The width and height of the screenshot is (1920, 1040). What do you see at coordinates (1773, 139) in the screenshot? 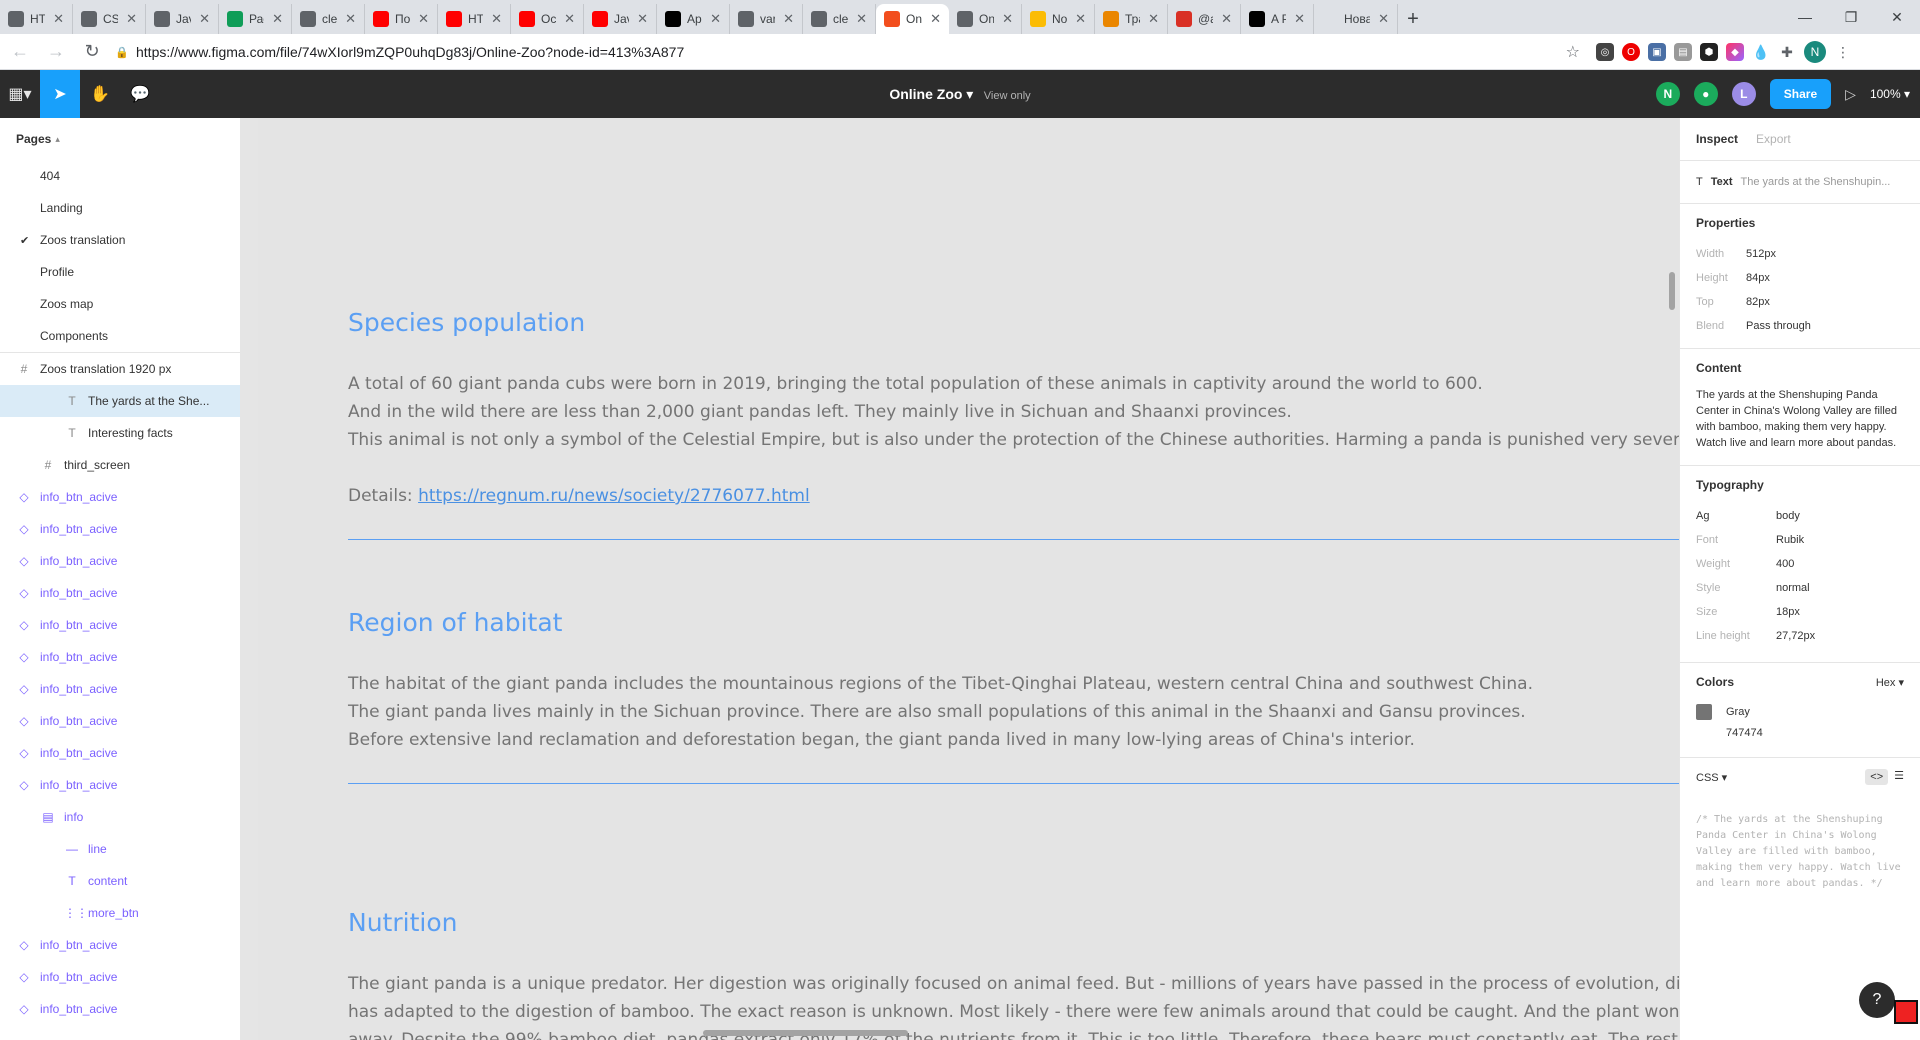
I see `tab-export: Export` at bounding box center [1773, 139].